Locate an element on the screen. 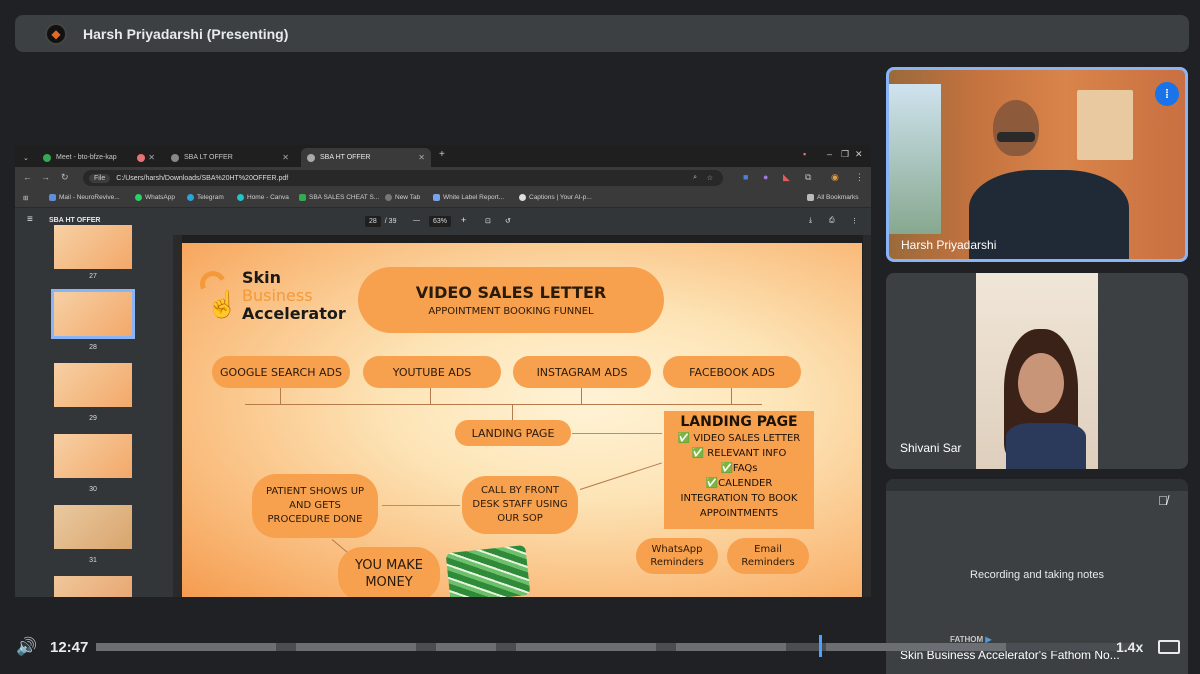  participant-tile: Shivani Sar is located at coordinates (1037, 371).